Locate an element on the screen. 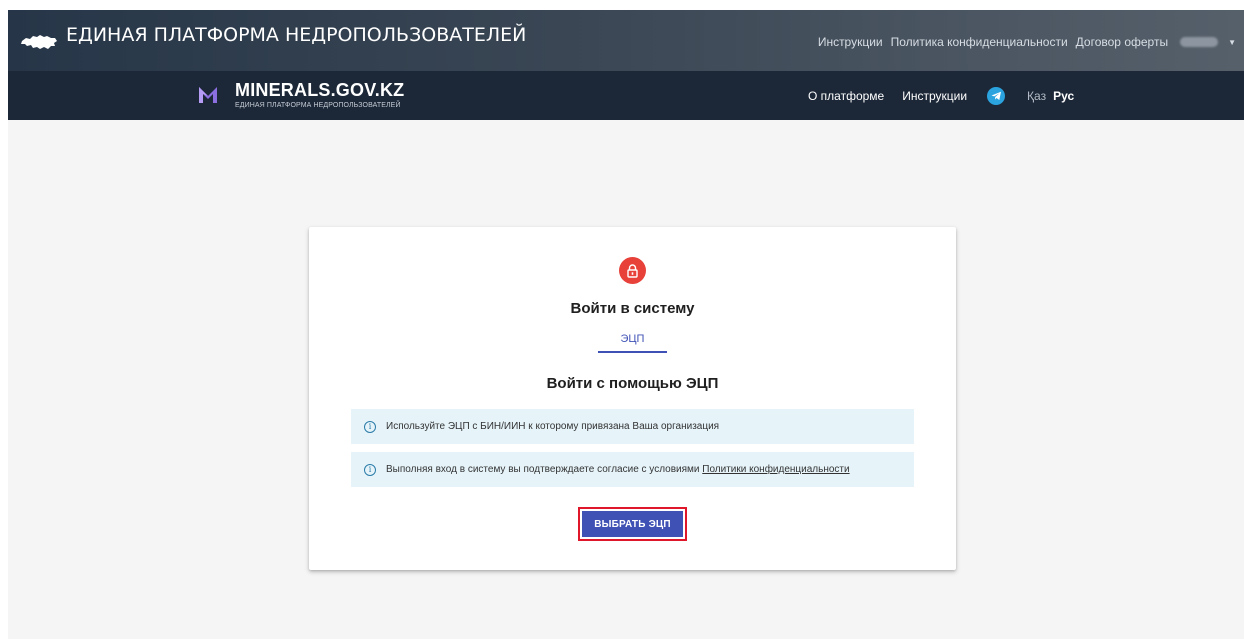 This screenshot has width=1244, height=639. lock-icon is located at coordinates (632, 270).